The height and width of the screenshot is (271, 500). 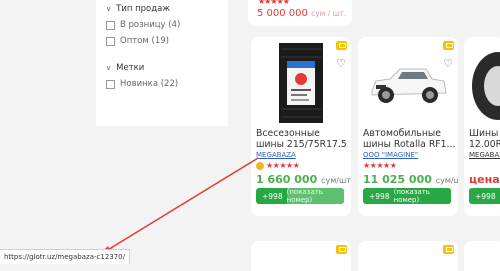 What do you see at coordinates (288, 133) in the screenshot?
I see `title-line: Всесезонные` at bounding box center [288, 133].